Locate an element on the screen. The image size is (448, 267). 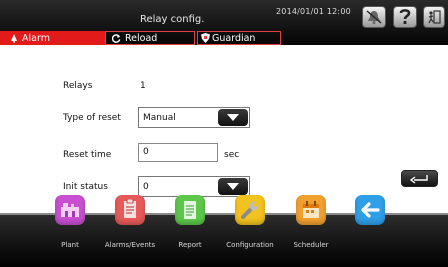
init-status-select: 0 is located at coordinates (194, 186).